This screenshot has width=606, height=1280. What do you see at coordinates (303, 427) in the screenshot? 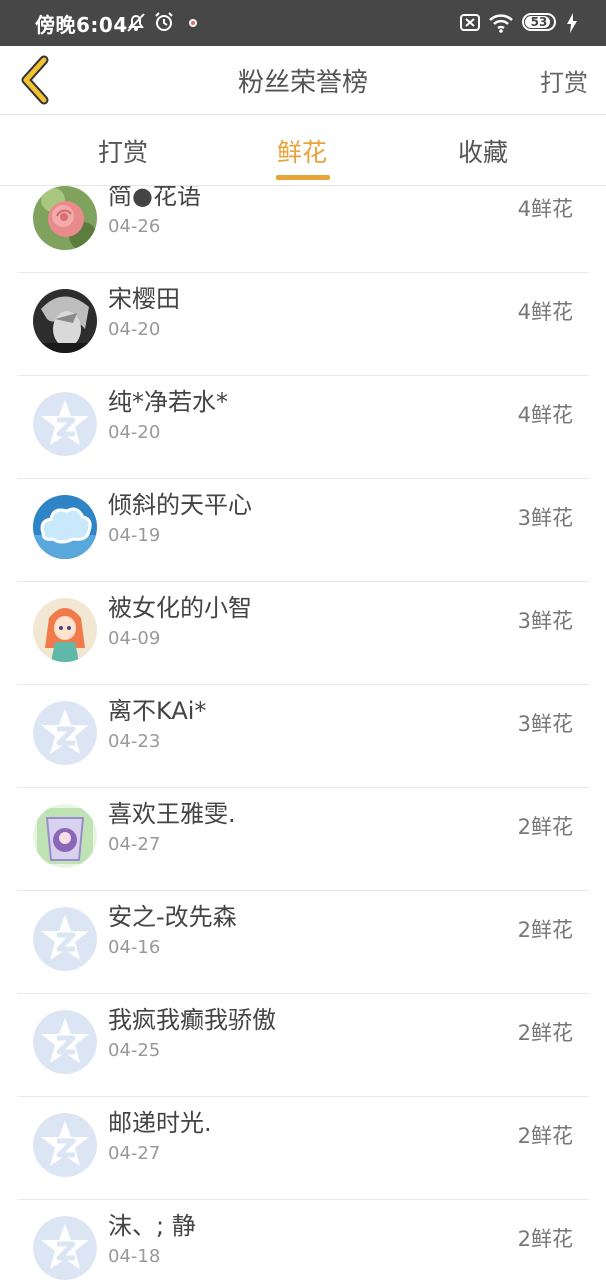
I see `list-item: 纯*净若水* 04-20 4鲜花` at bounding box center [303, 427].